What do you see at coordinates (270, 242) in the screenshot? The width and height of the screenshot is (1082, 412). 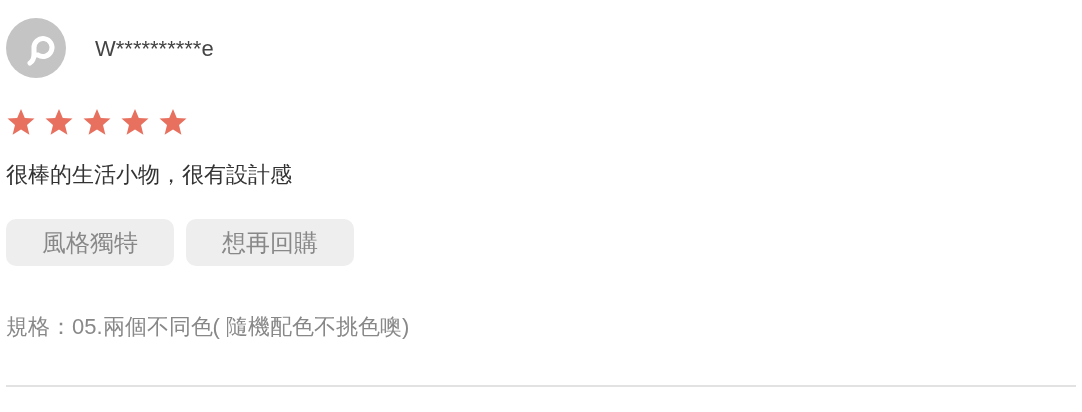 I see `review-tag: 想再回購` at bounding box center [270, 242].